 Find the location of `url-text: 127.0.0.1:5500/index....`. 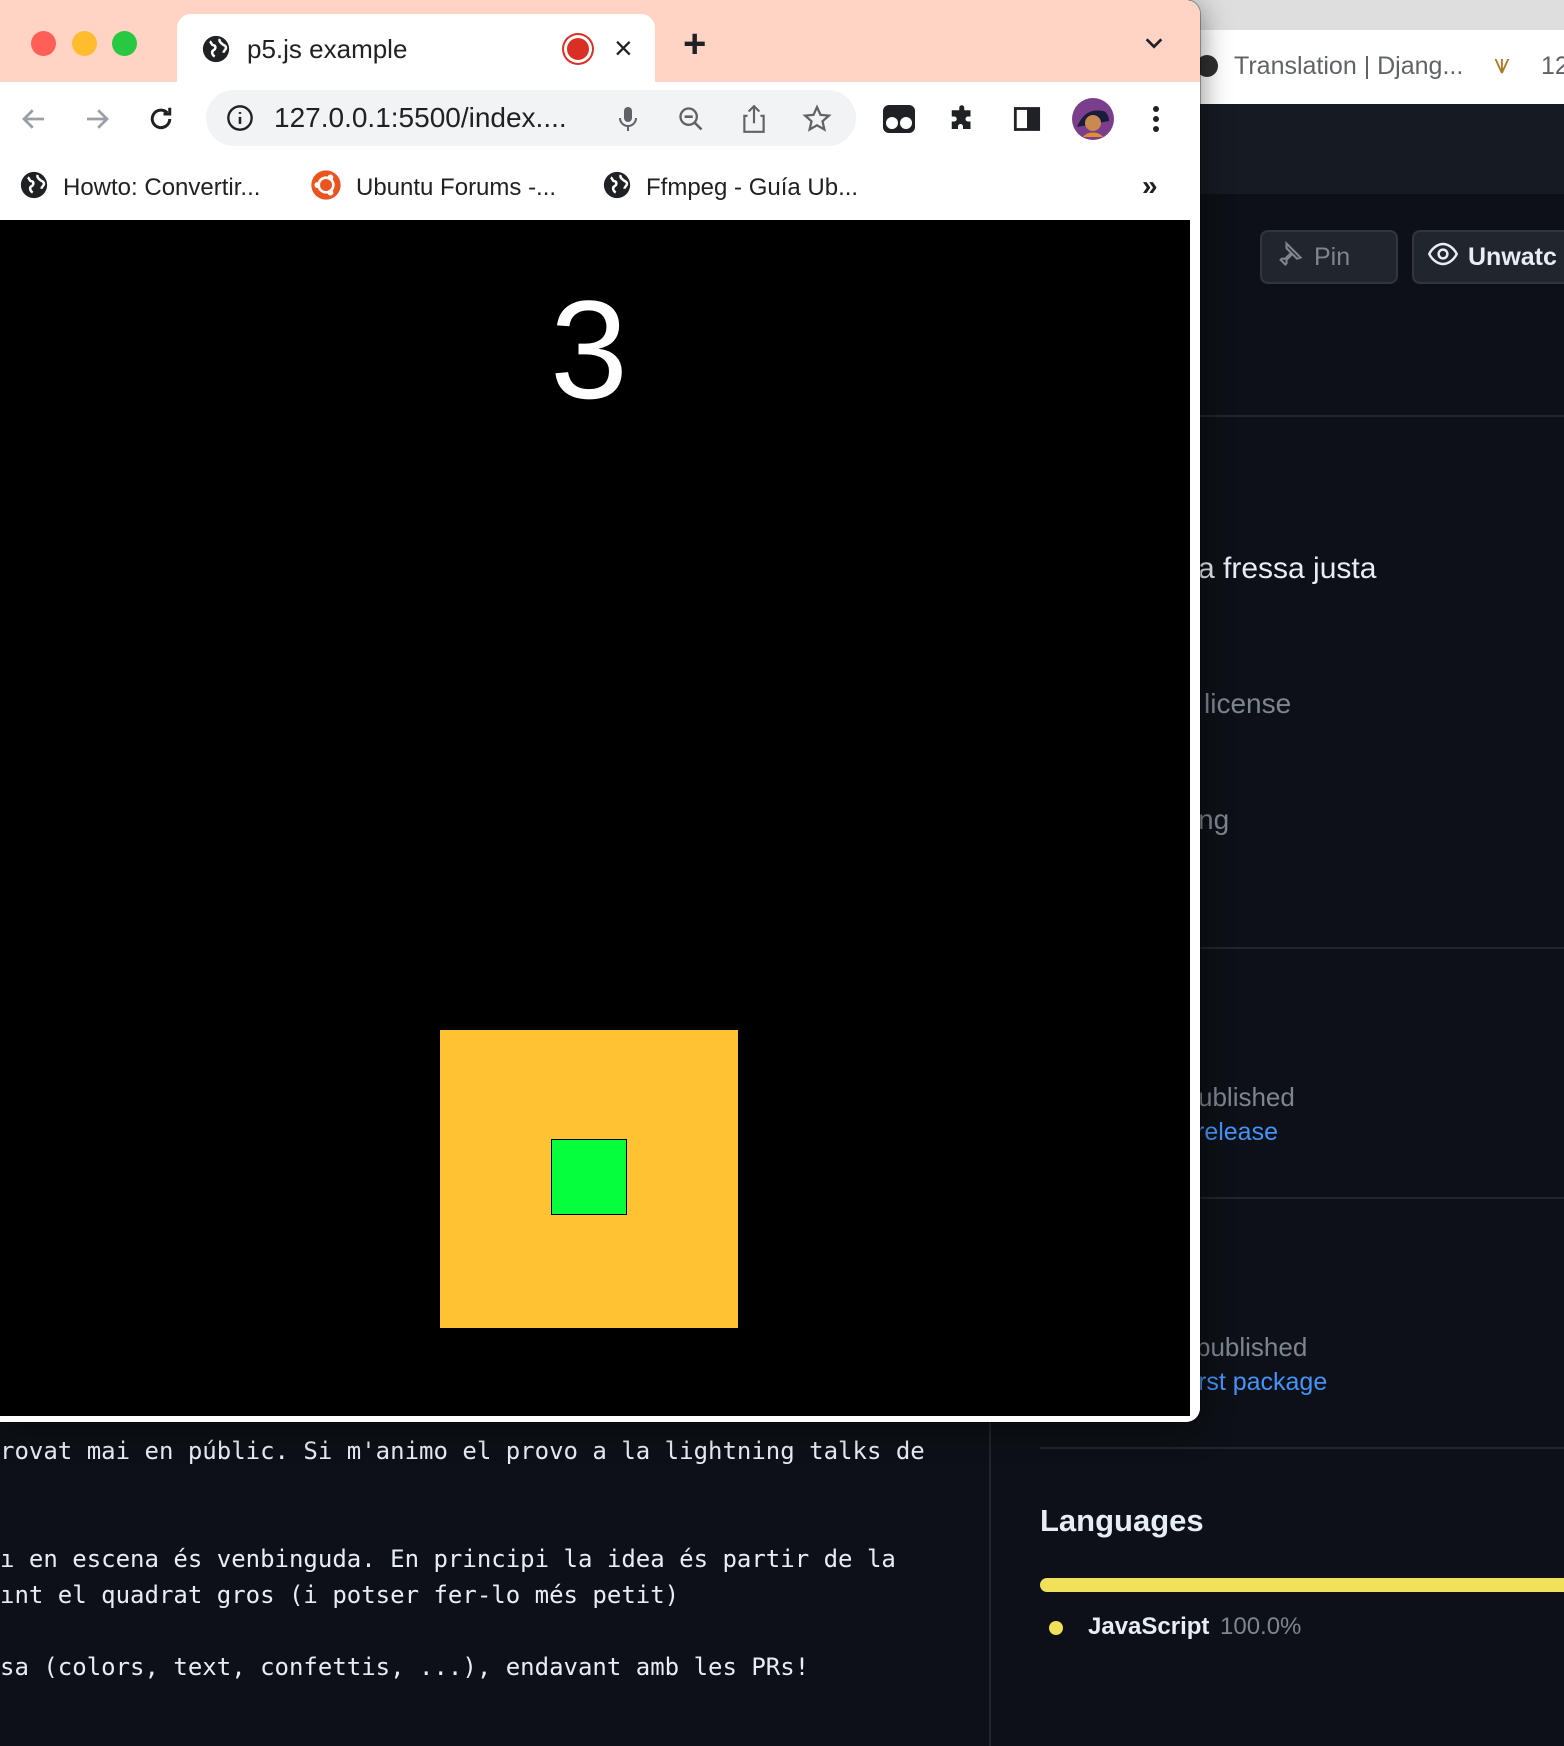

url-text: 127.0.0.1:5500/index.... is located at coordinates (420, 118).